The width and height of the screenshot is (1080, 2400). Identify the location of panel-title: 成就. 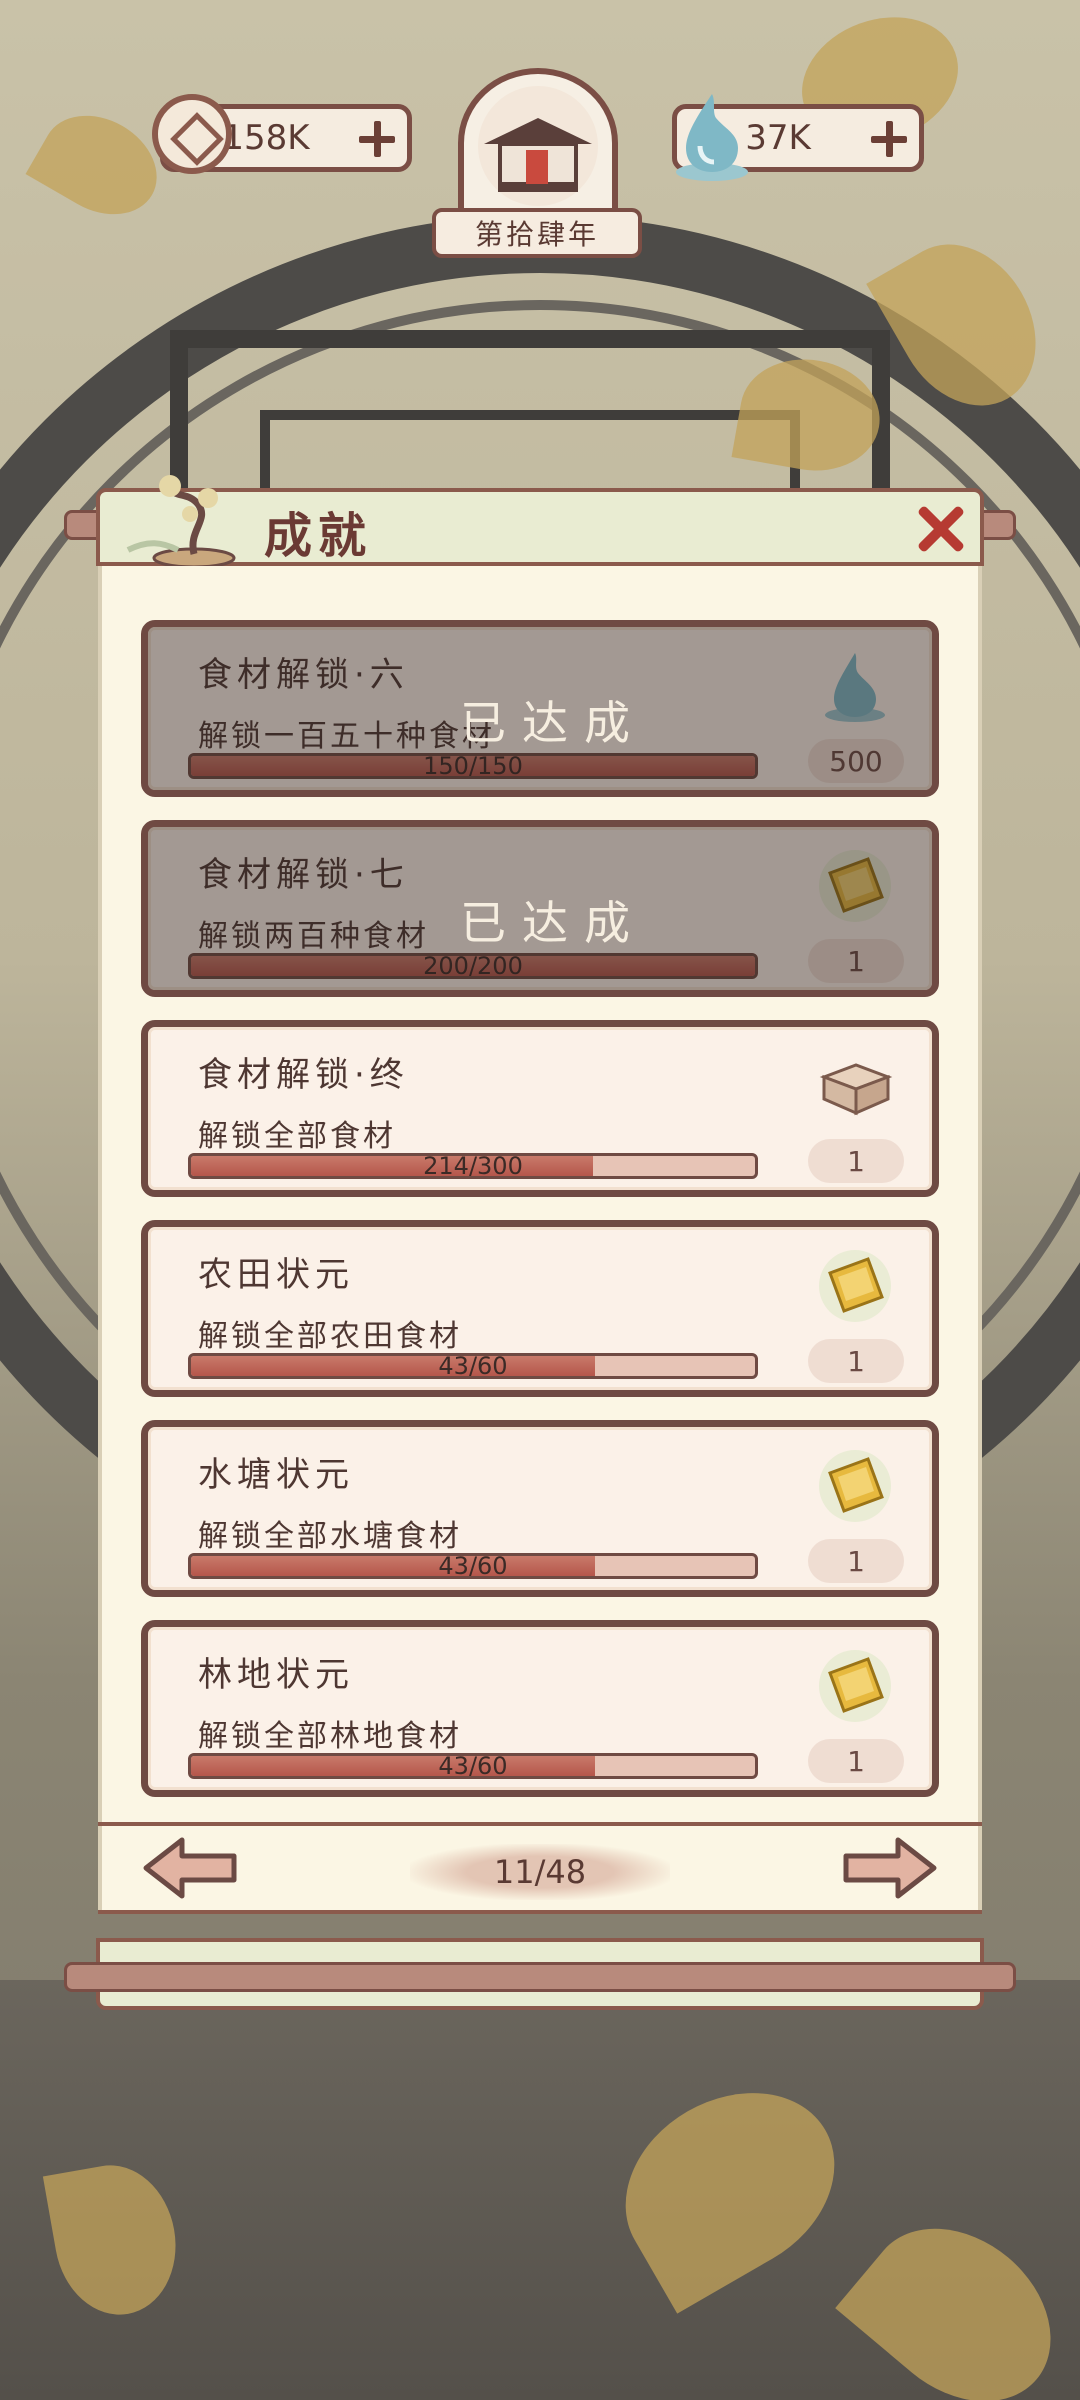
(318, 536).